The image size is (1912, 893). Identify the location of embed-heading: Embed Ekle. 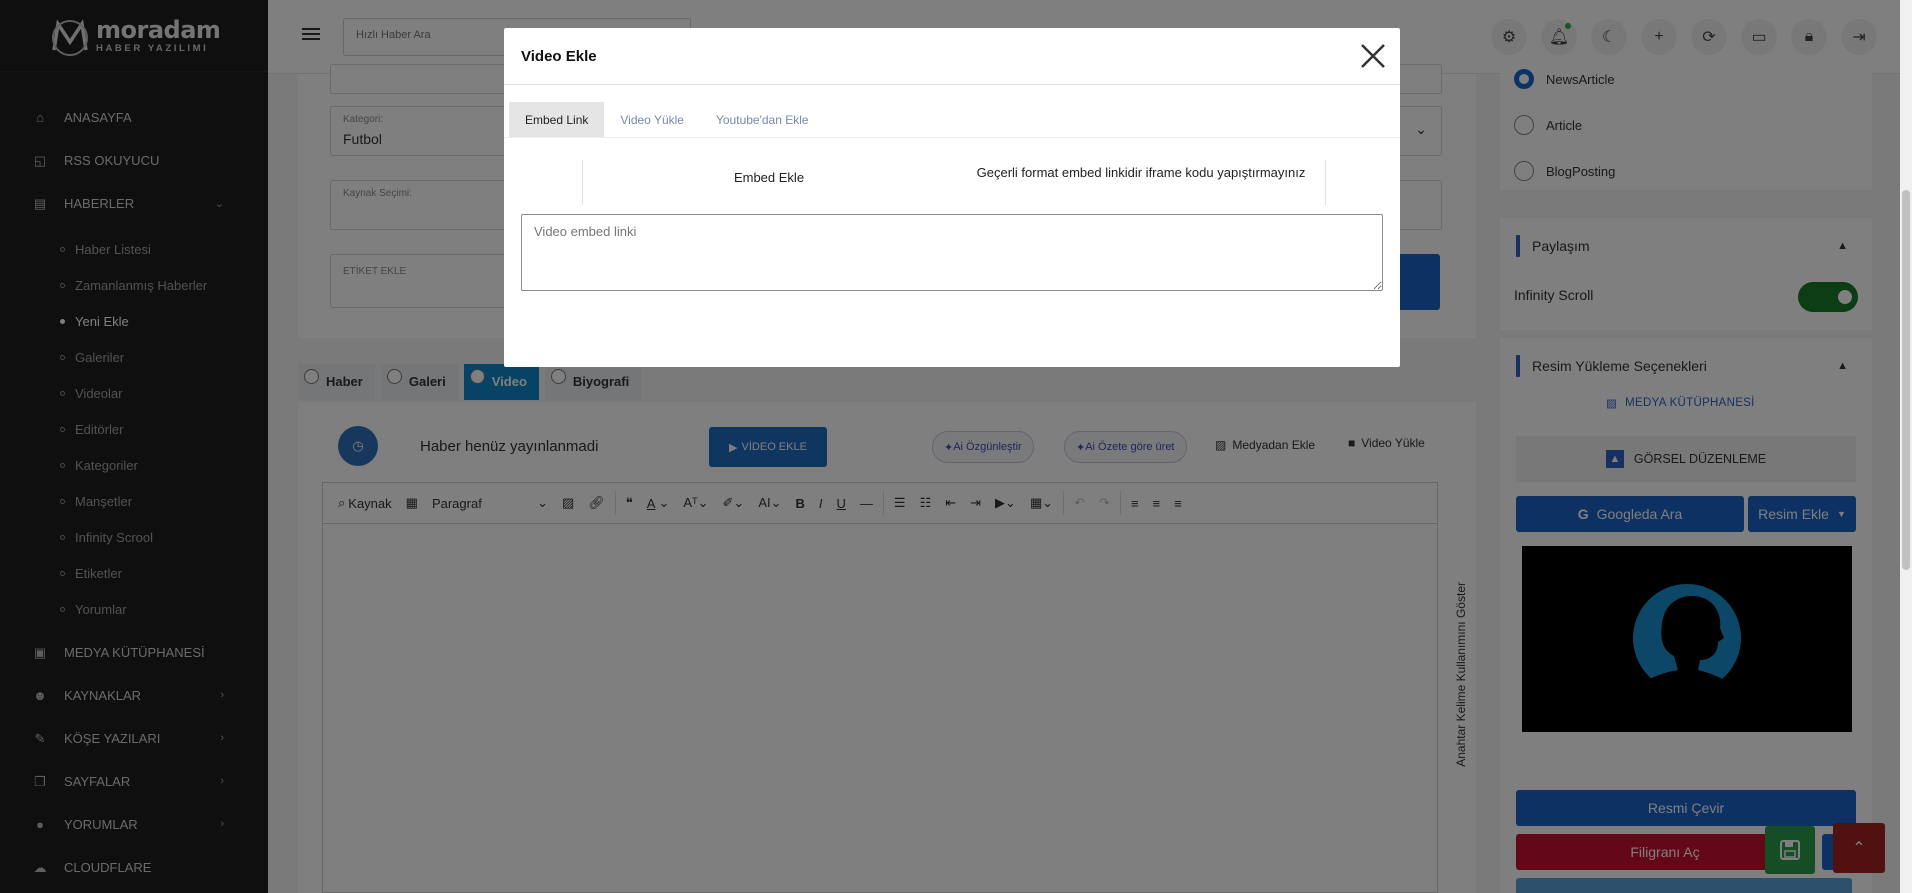
(769, 177).